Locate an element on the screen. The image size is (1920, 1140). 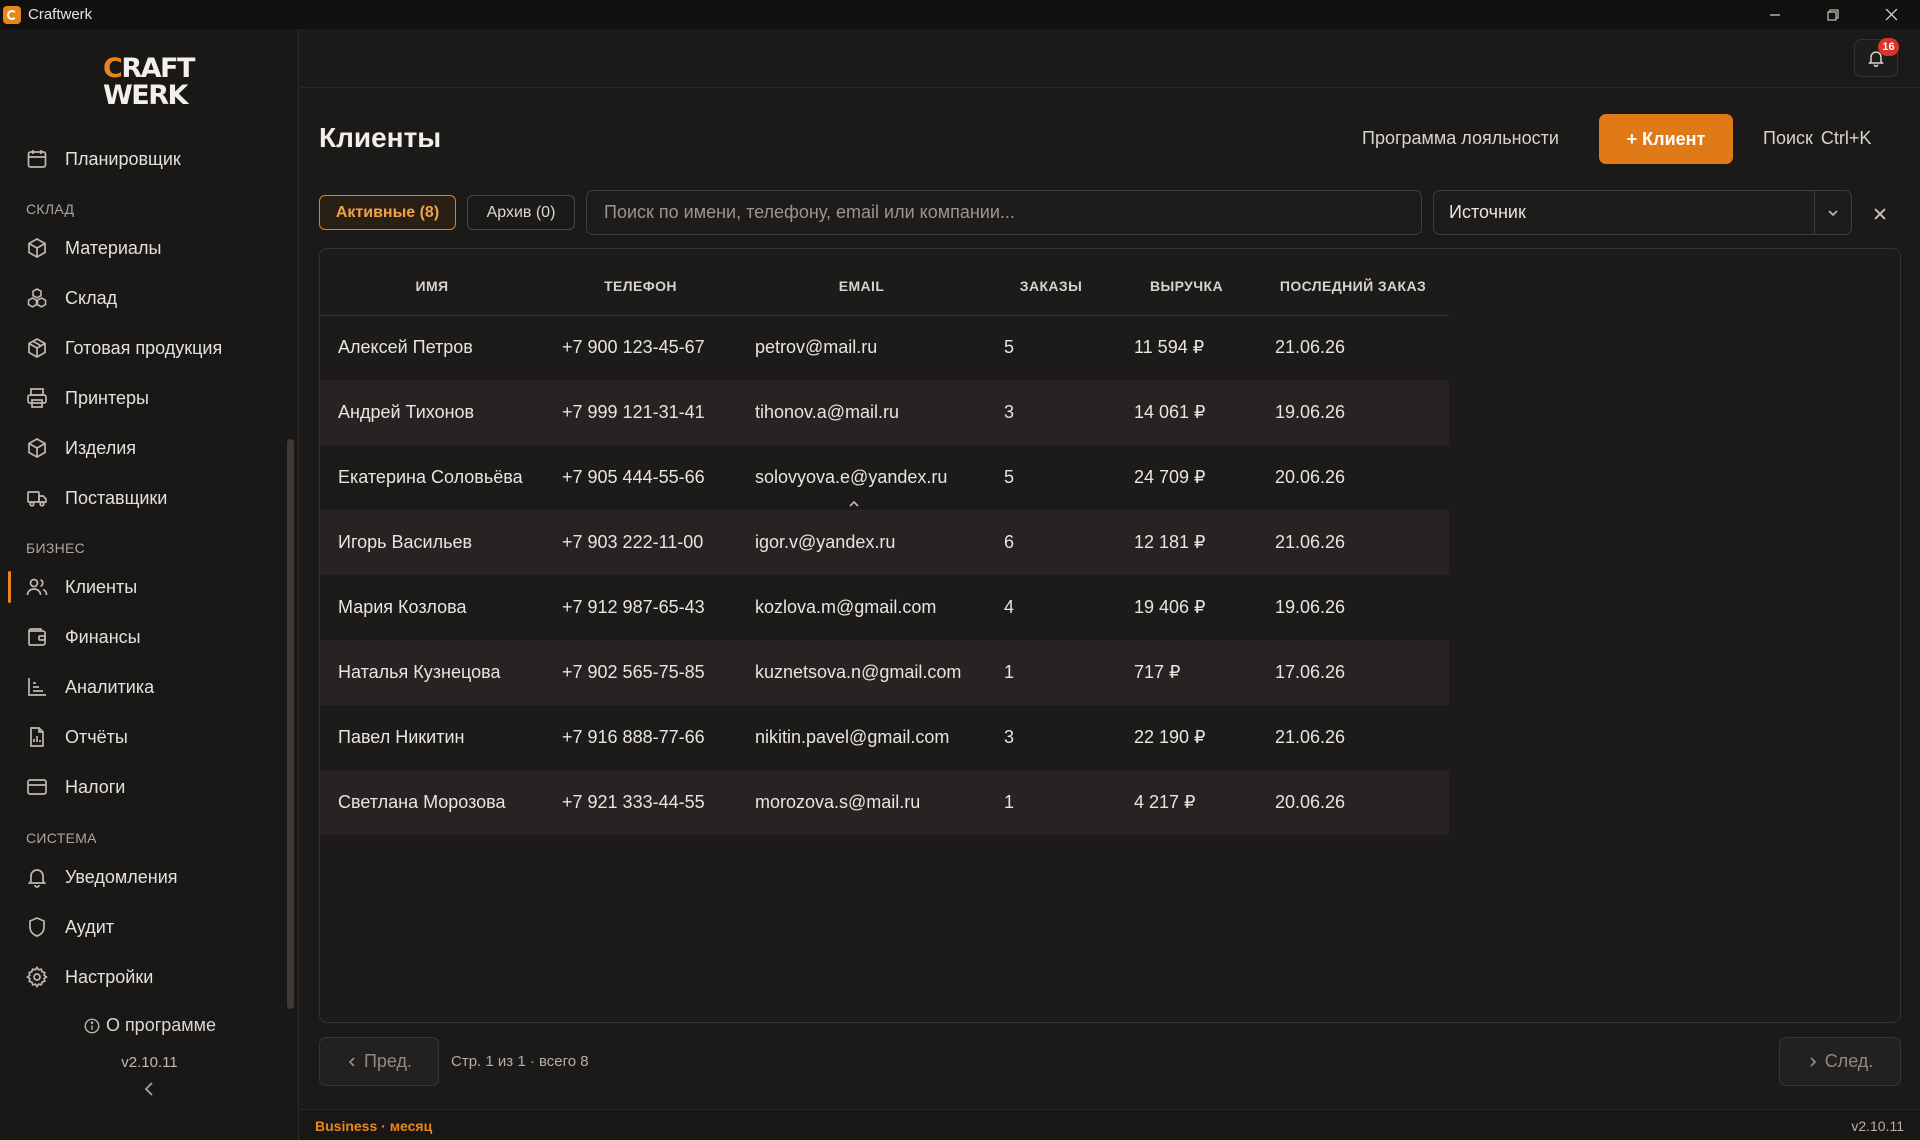
notifications-badge: 16 is located at coordinates (1888, 47).